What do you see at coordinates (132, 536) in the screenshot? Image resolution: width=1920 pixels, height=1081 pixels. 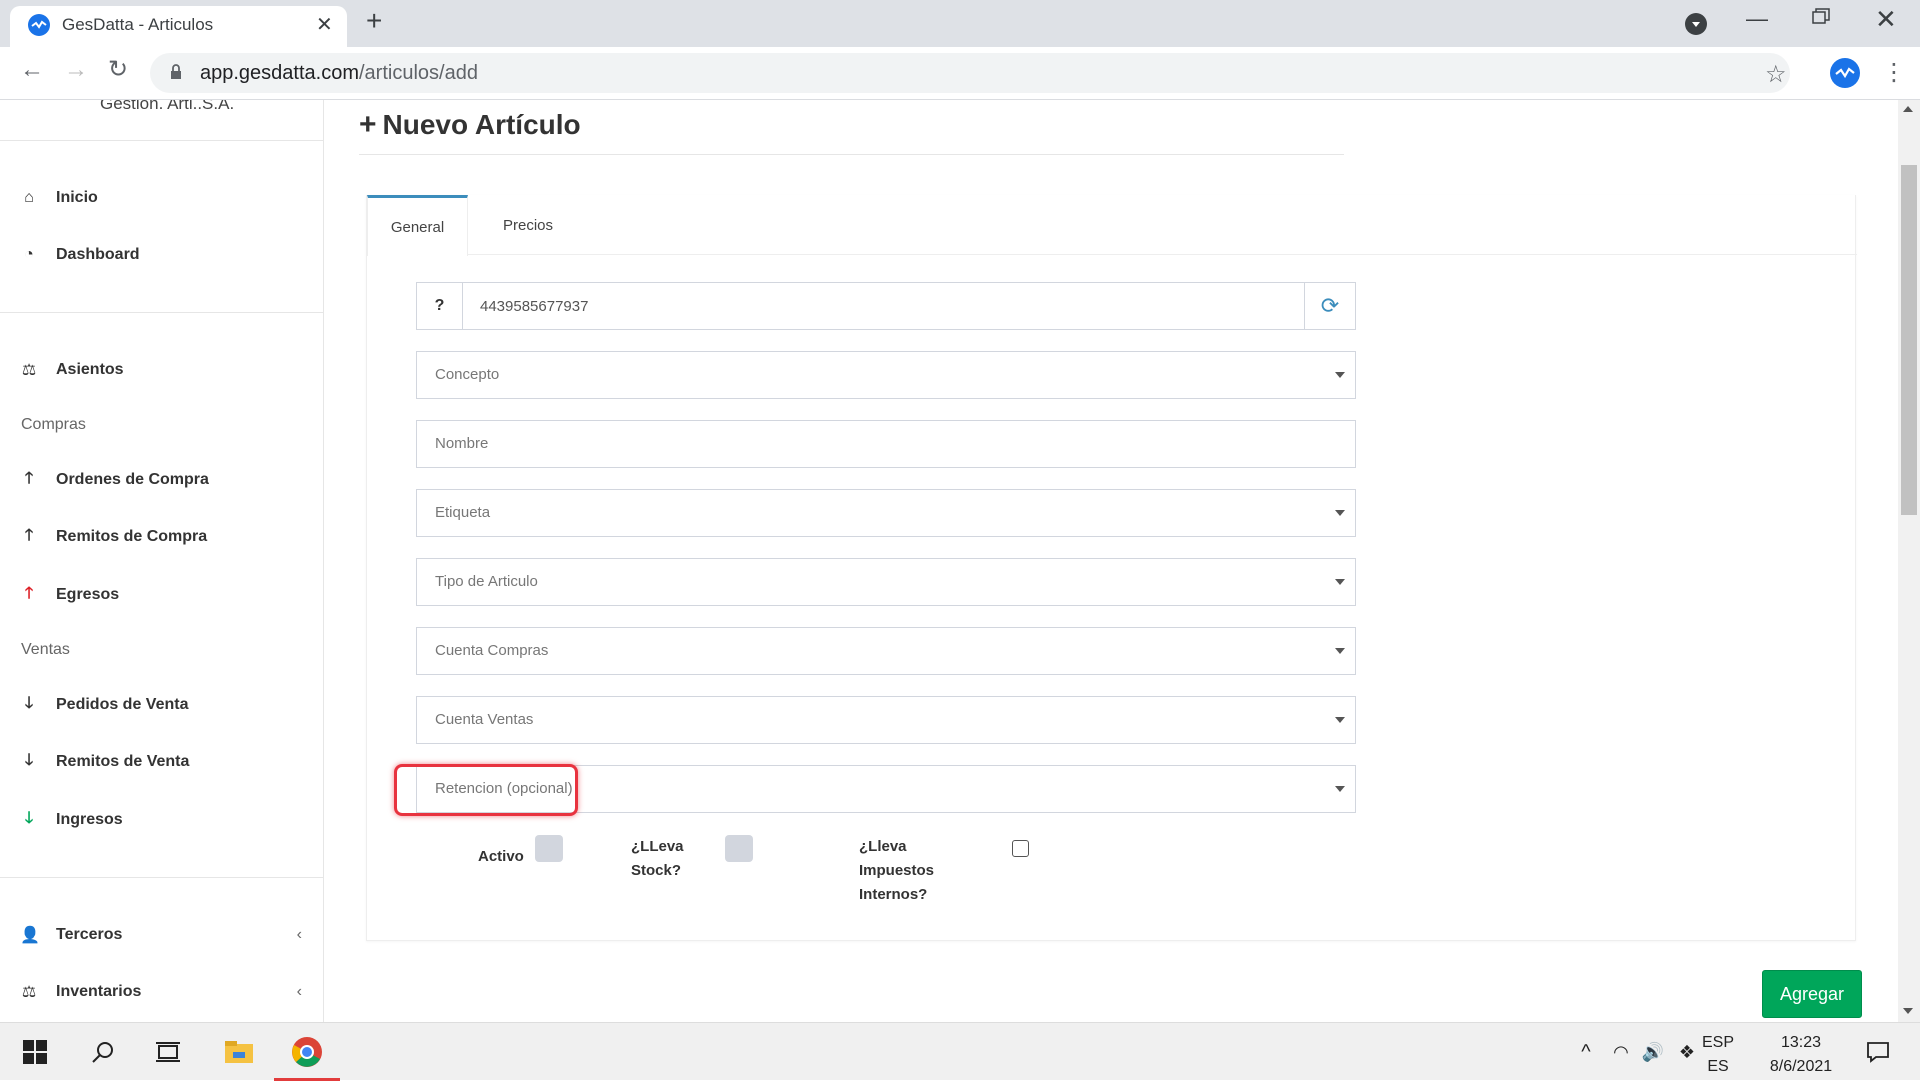 I see `sidebar-item-label: Remitos de Compra` at bounding box center [132, 536].